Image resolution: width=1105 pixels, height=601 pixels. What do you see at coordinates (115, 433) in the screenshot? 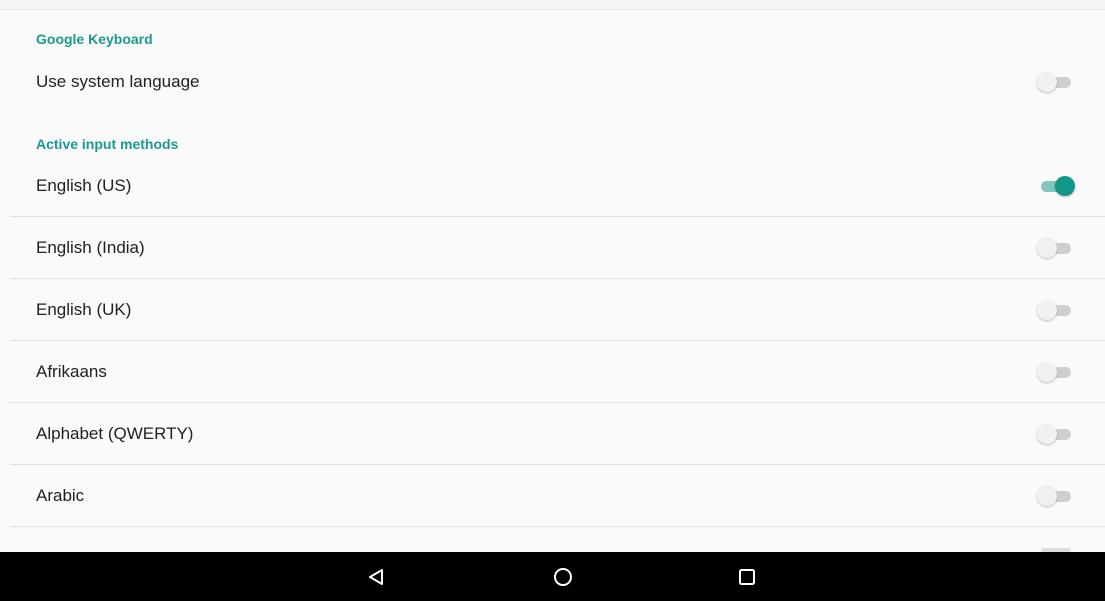
I see `input-method-label: Alphabet (QWERTY)` at bounding box center [115, 433].